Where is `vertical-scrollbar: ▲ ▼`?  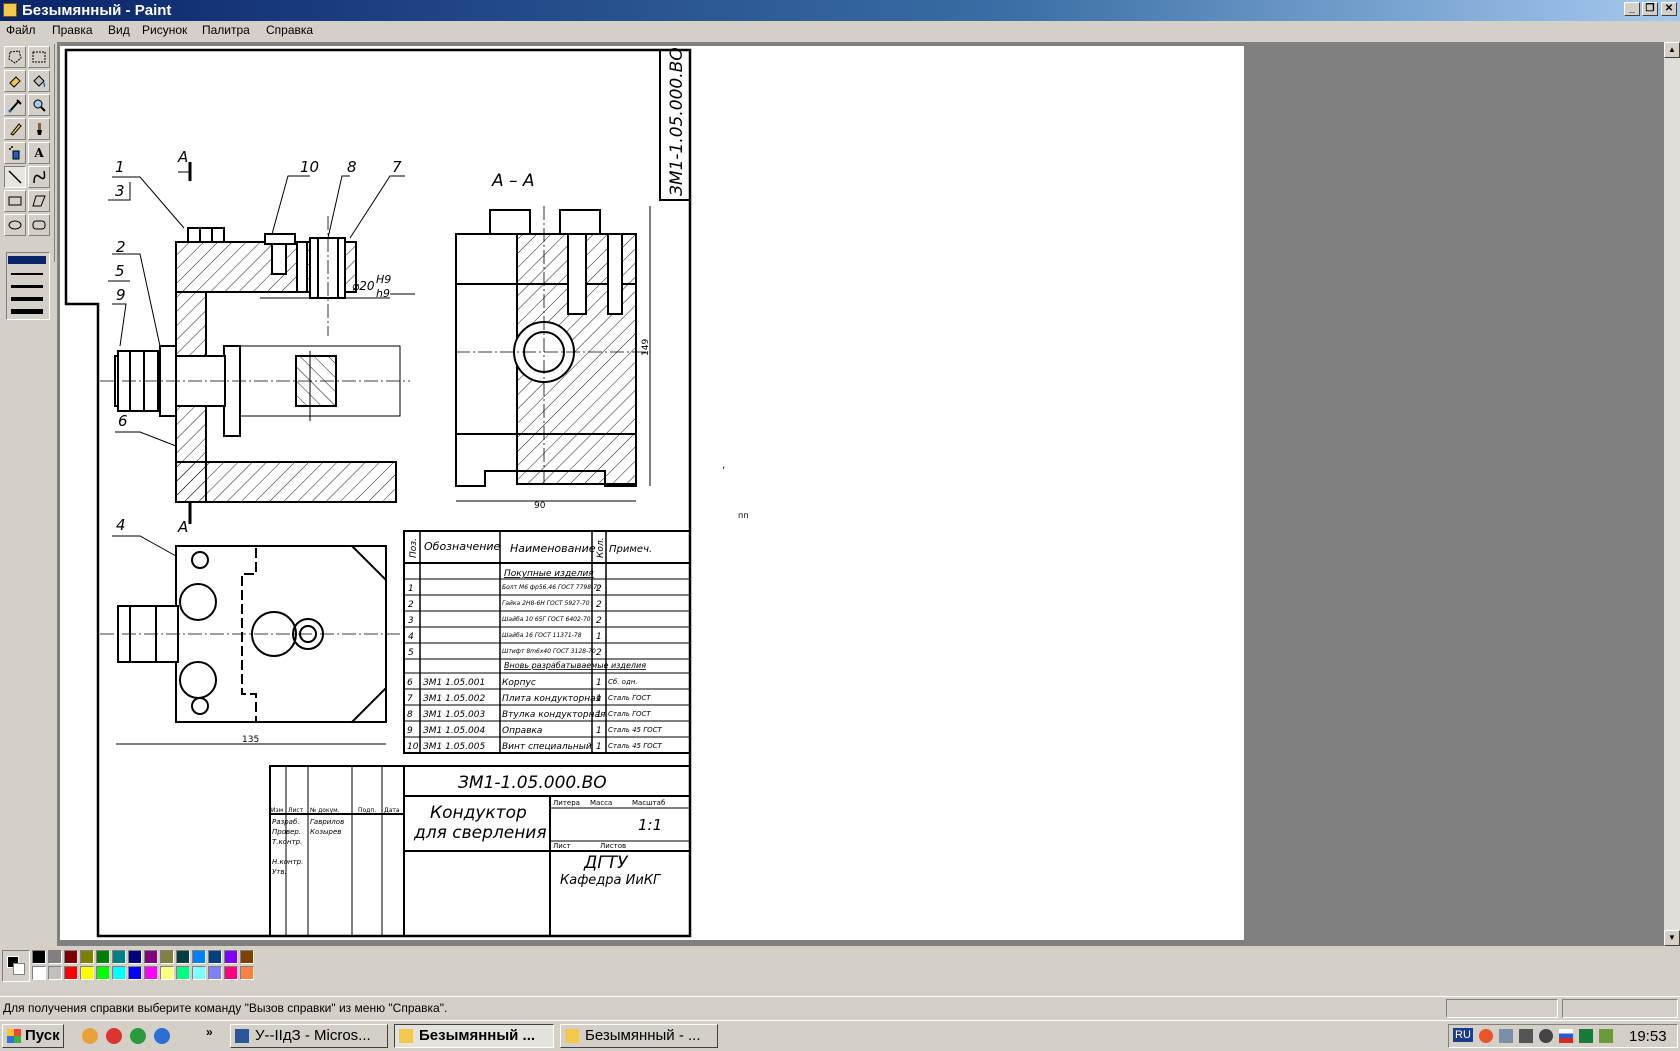 vertical-scrollbar: ▲ ▼ is located at coordinates (1672, 494).